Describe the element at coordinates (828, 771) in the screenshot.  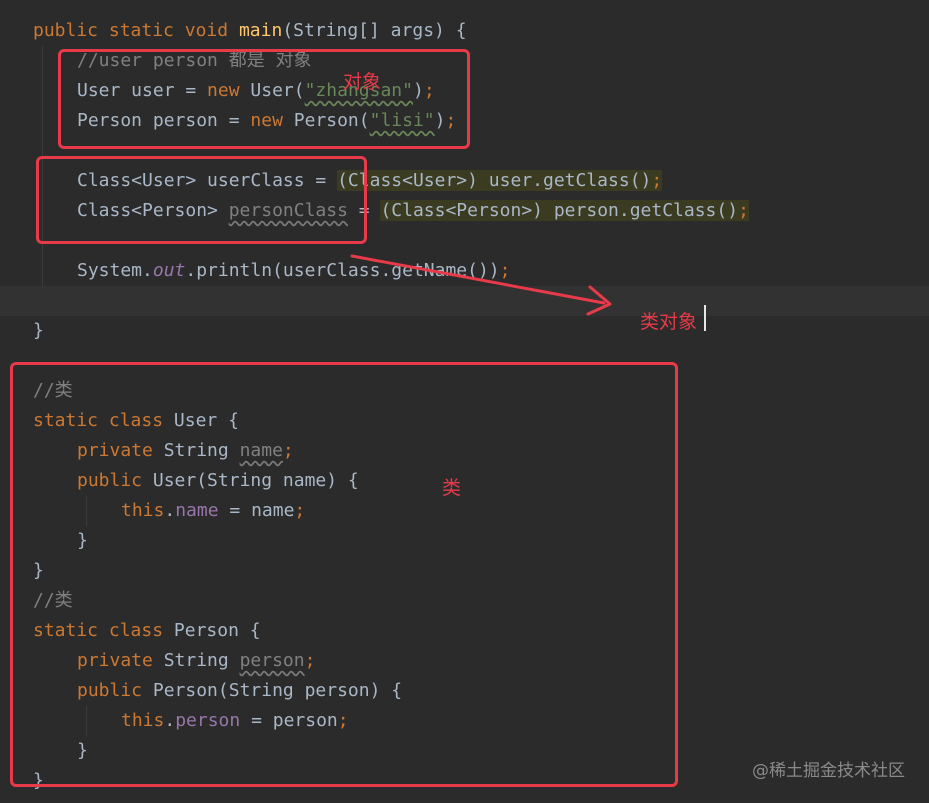
I see `watermark: @稀土掘金技术社区` at that location.